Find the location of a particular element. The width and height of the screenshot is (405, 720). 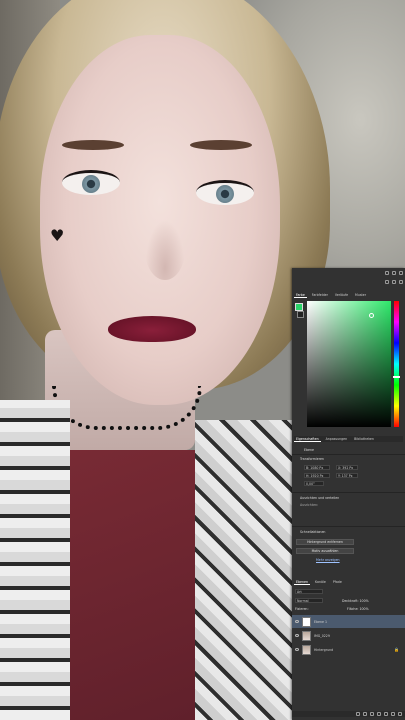

select-subject-button: Motiv auswählen is located at coordinates (325, 551).